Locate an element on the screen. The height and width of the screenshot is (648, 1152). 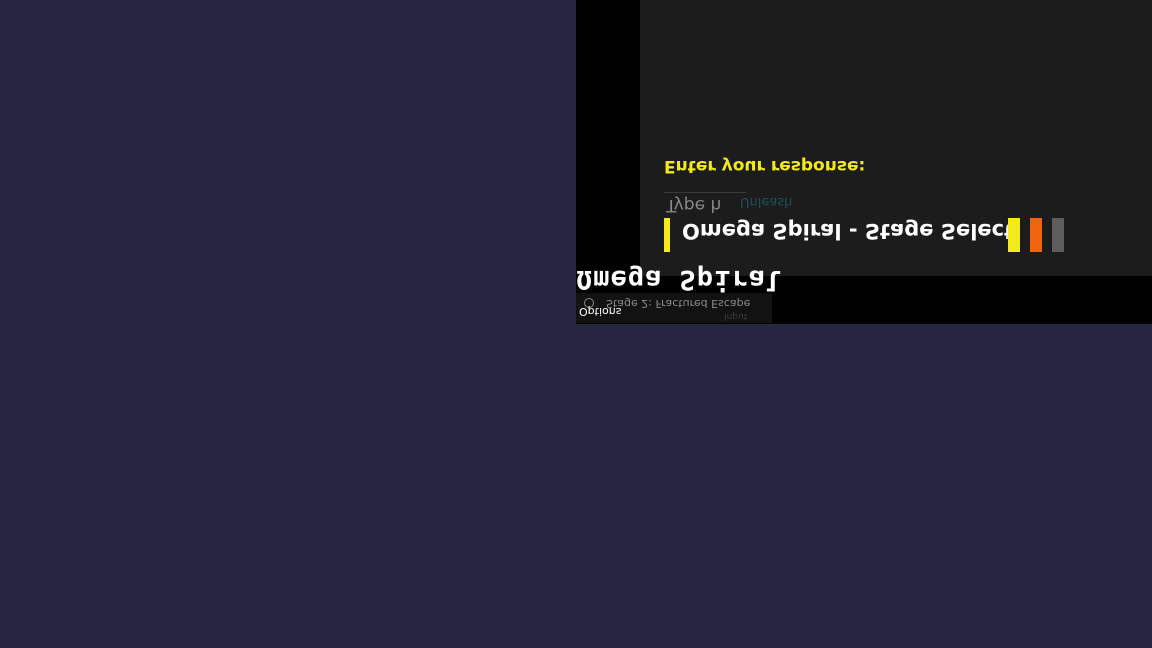
game-logo: Ωmega Spiral is located at coordinates (680, 279).